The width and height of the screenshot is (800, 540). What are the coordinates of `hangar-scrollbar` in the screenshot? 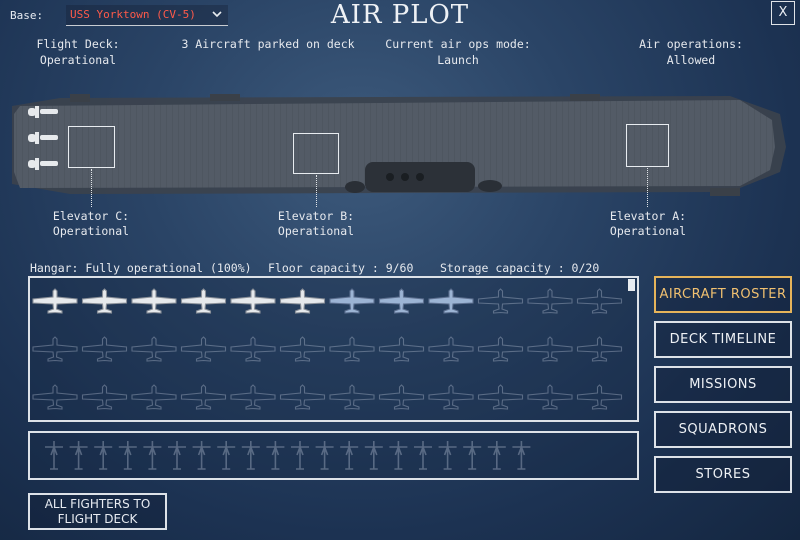 It's located at (631, 285).